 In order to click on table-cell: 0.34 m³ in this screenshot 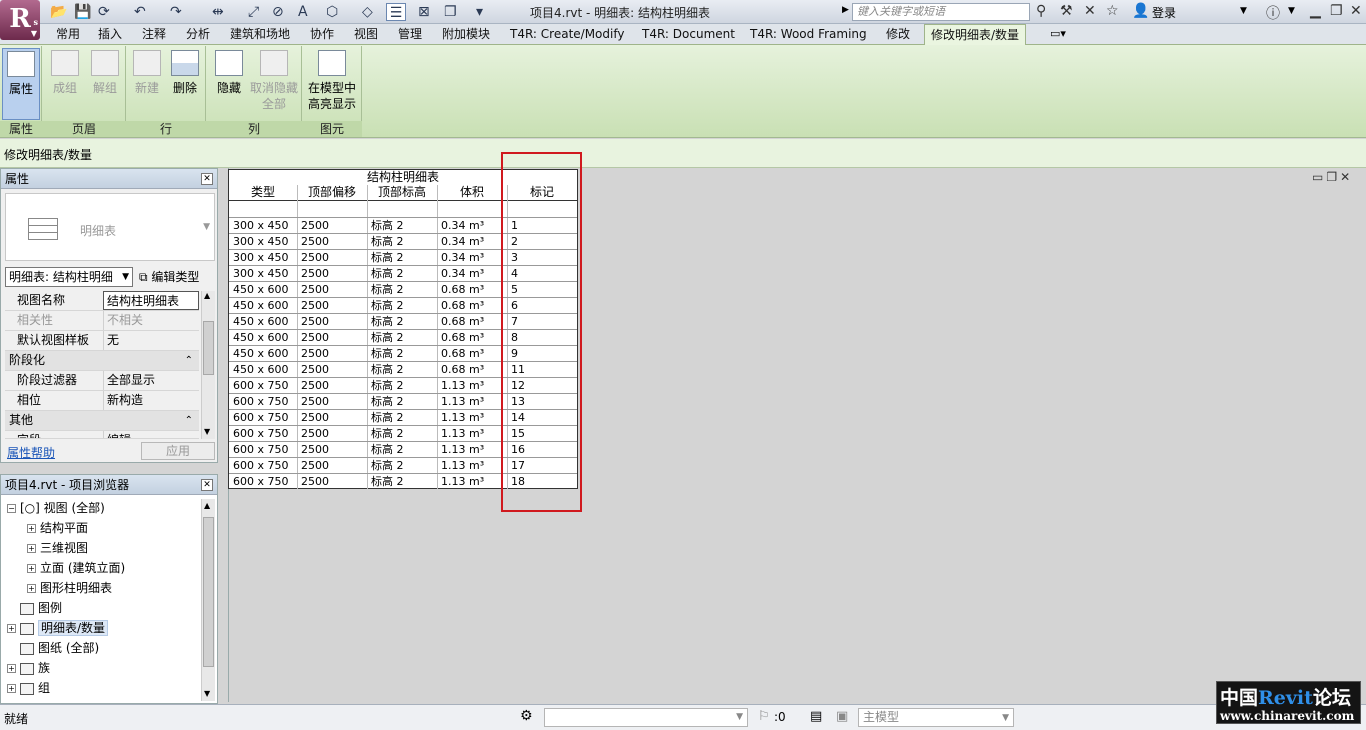, I will do `click(460, 257)`.